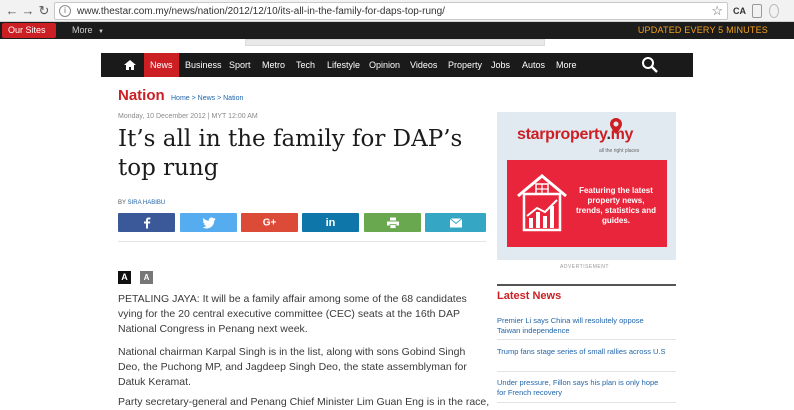  What do you see at coordinates (717, 11) in the screenshot?
I see `bookmark-star-icon: ☆` at bounding box center [717, 11].